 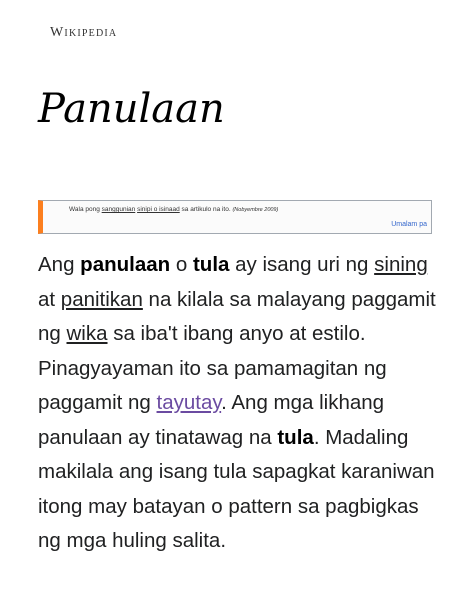 I want to click on umalam-pa-link: Umalam pa, so click(x=409, y=224).